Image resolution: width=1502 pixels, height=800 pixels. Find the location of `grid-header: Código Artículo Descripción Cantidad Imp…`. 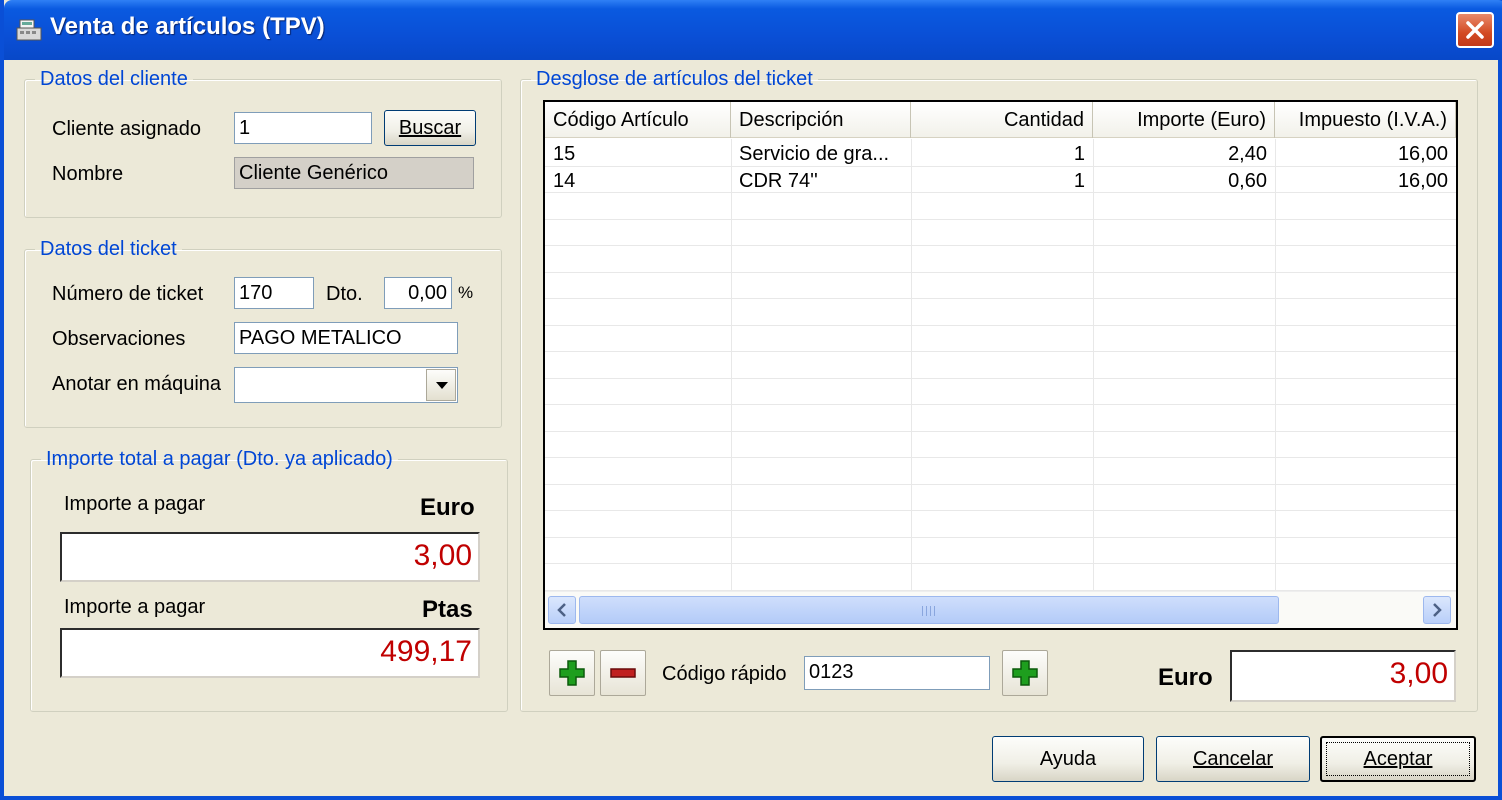

grid-header: Código Artículo Descripción Cantidad Imp… is located at coordinates (1000, 120).